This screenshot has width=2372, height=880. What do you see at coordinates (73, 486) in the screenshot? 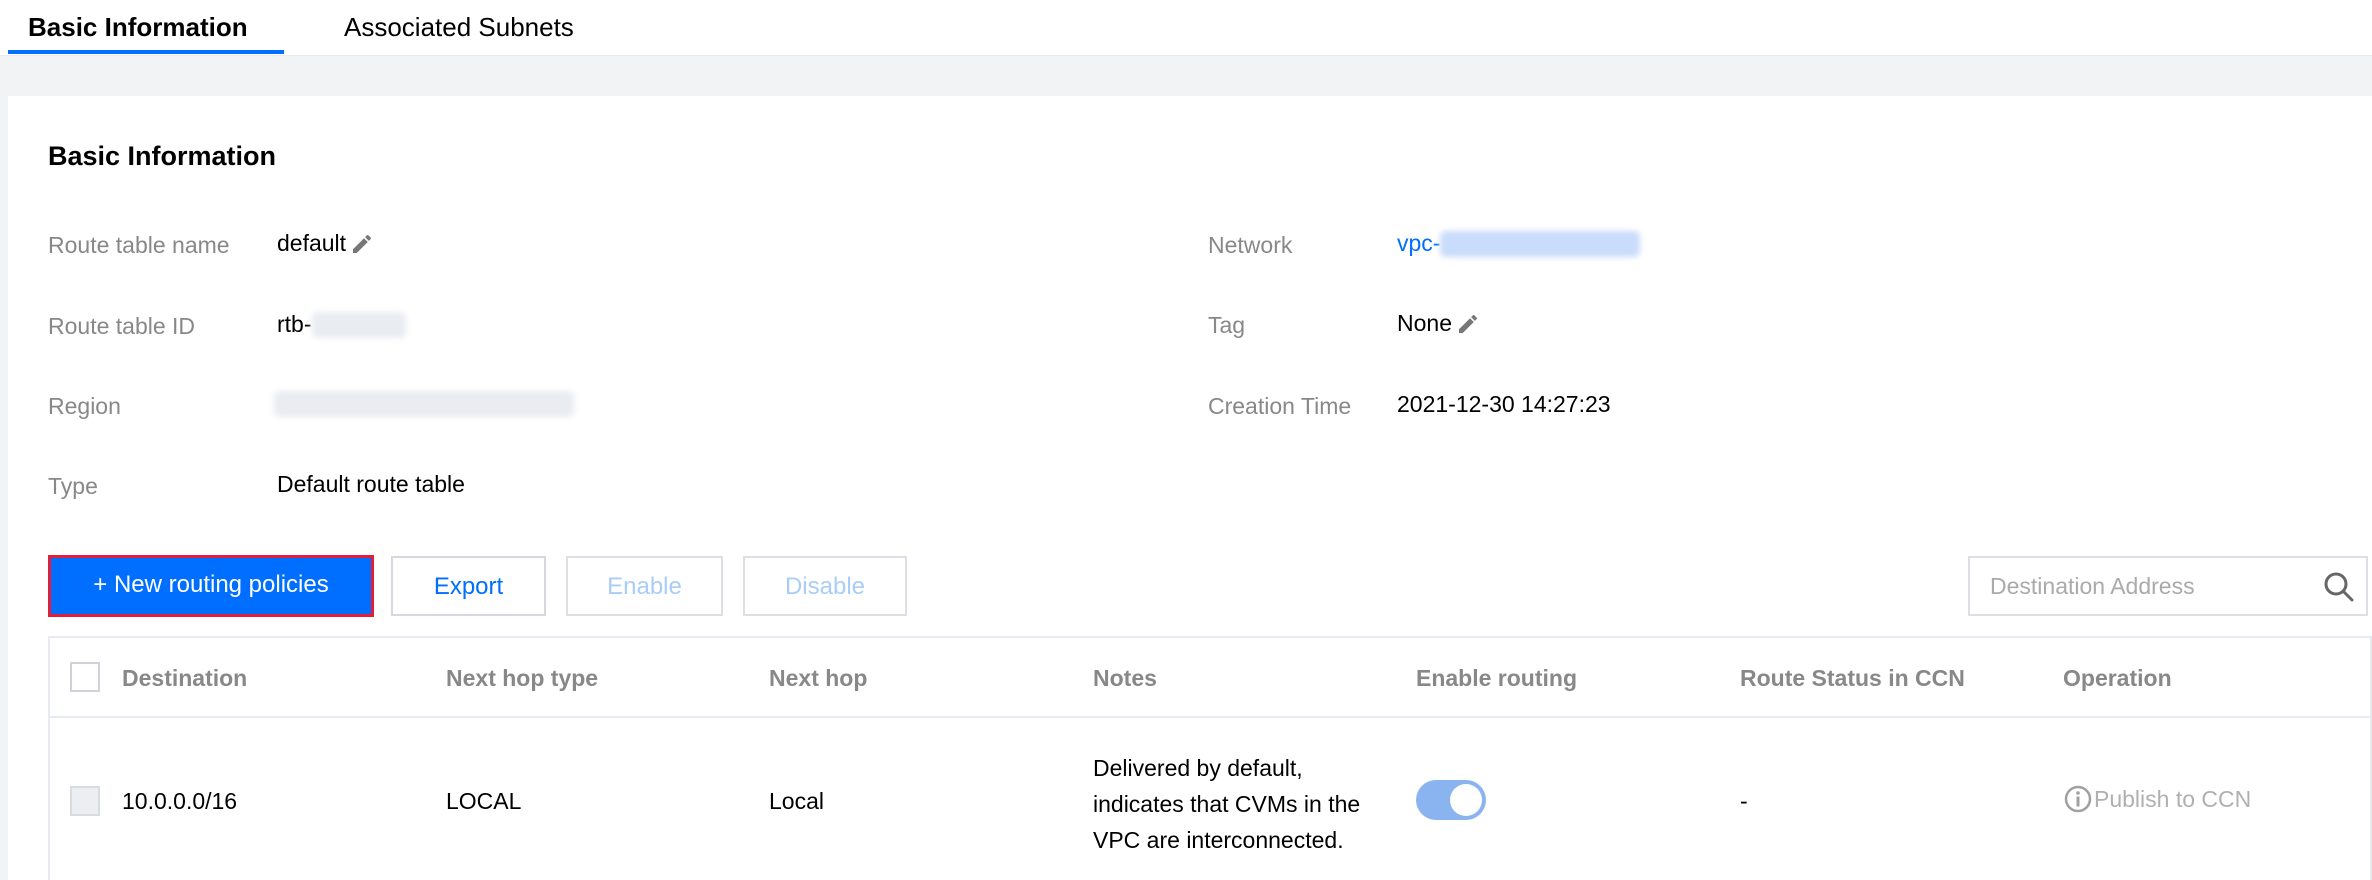
I see `type-label: Type` at bounding box center [73, 486].